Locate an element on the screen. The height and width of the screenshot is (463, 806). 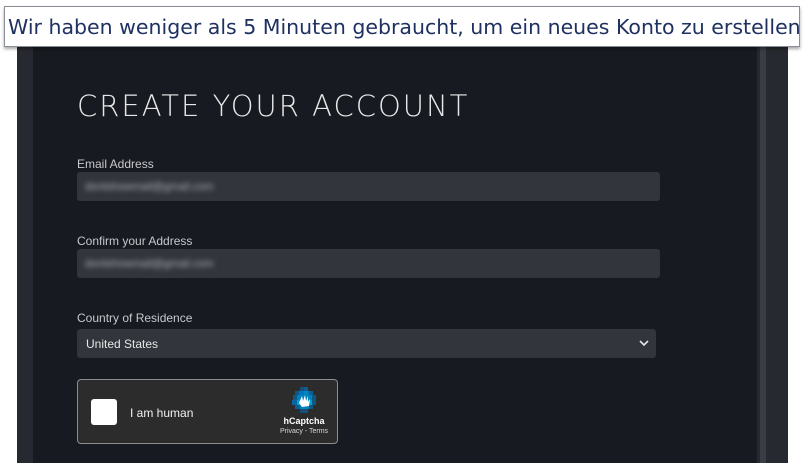
country-select: United States is located at coordinates (366, 343).